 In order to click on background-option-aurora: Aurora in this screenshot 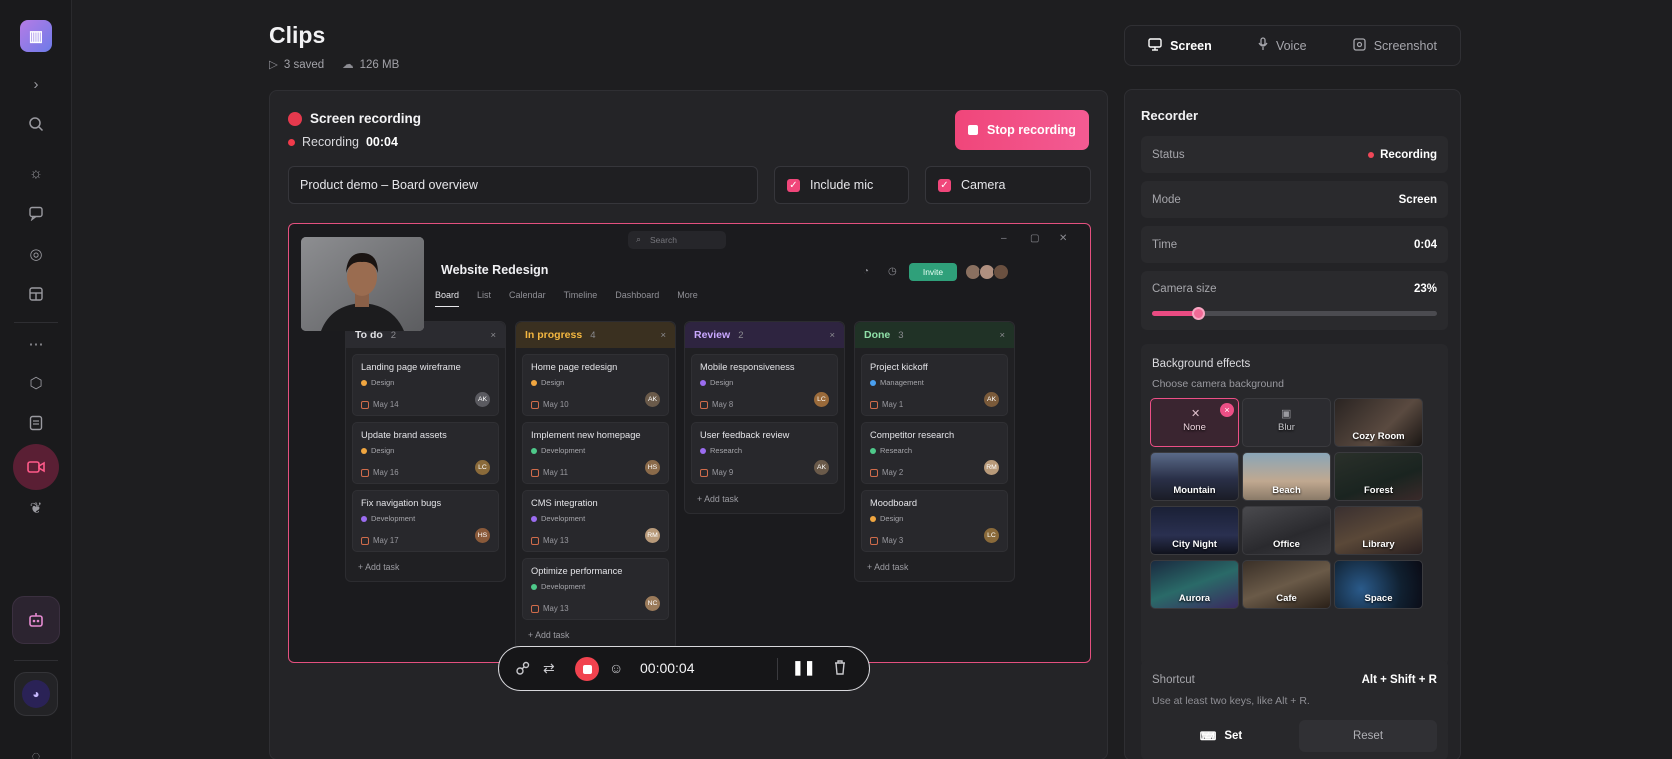, I will do `click(1194, 584)`.